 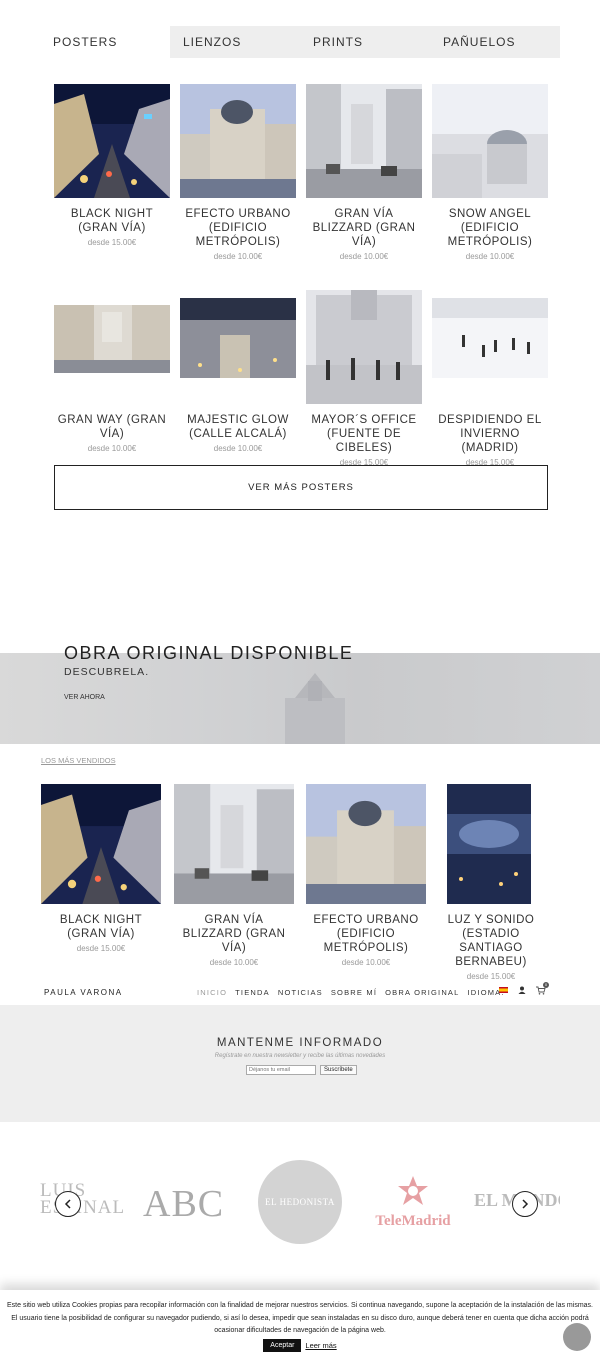 What do you see at coordinates (422, 992) in the screenshot?
I see `nav-item-obra-original: OBRA ORIGINAL` at bounding box center [422, 992].